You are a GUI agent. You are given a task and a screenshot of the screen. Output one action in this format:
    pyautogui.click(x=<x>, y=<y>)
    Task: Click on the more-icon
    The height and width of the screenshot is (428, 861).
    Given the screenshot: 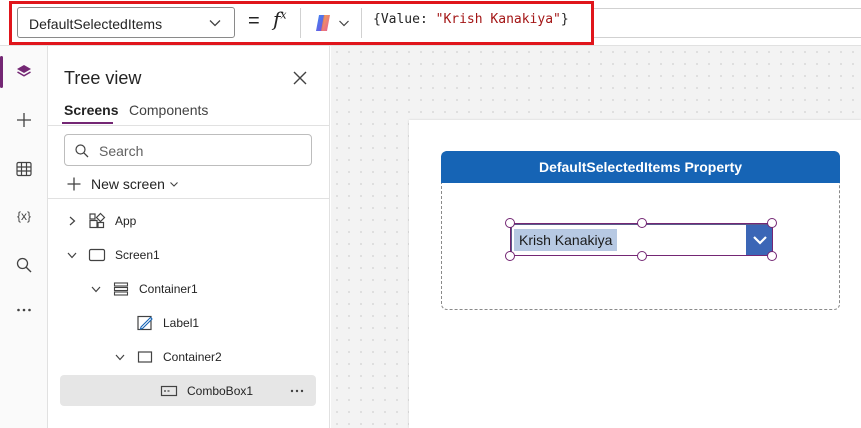 What is the action you would take?
    pyautogui.click(x=24, y=310)
    